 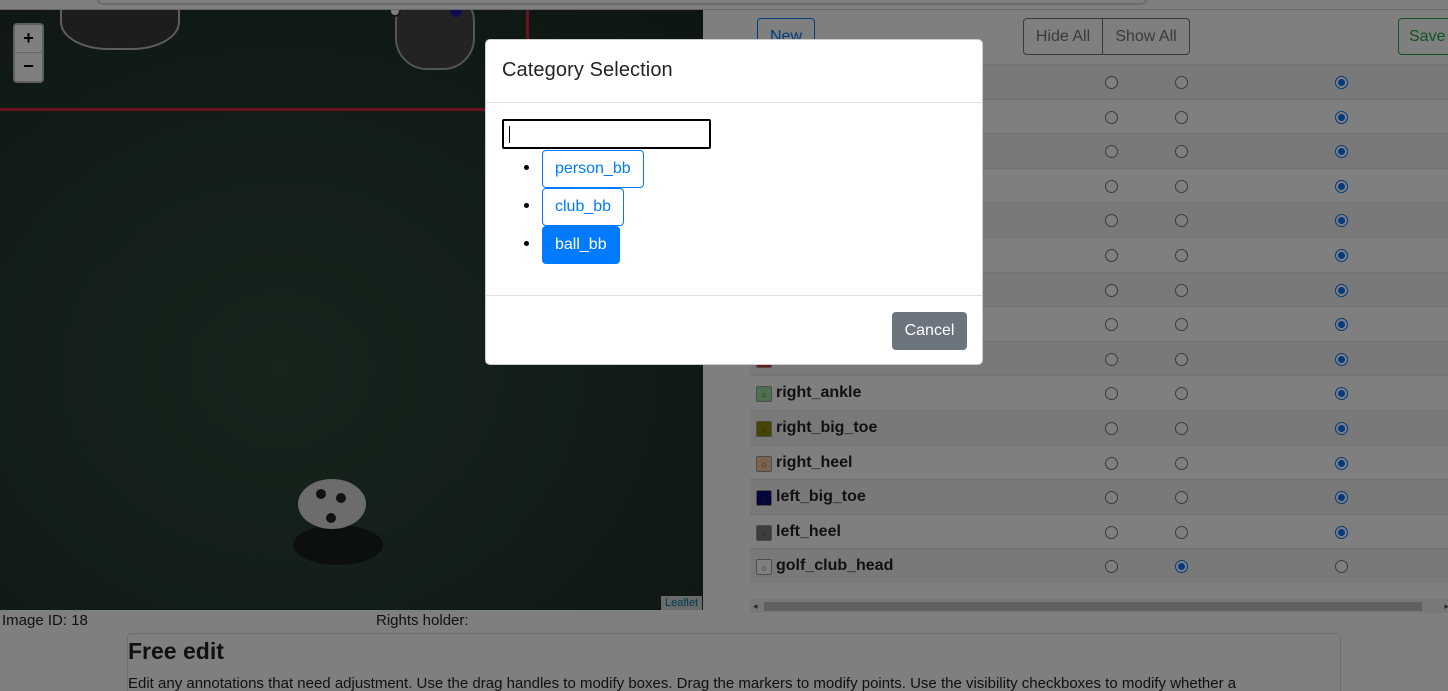 I want to click on cancel-button: Cancel, so click(x=929, y=331).